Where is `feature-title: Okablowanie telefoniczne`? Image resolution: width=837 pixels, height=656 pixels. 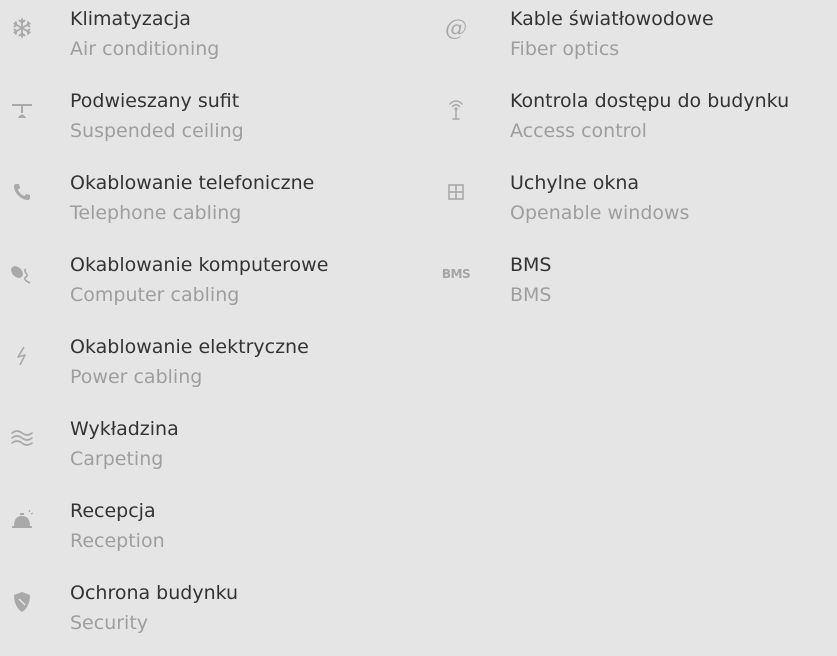 feature-title: Okablowanie telefoniczne is located at coordinates (192, 183).